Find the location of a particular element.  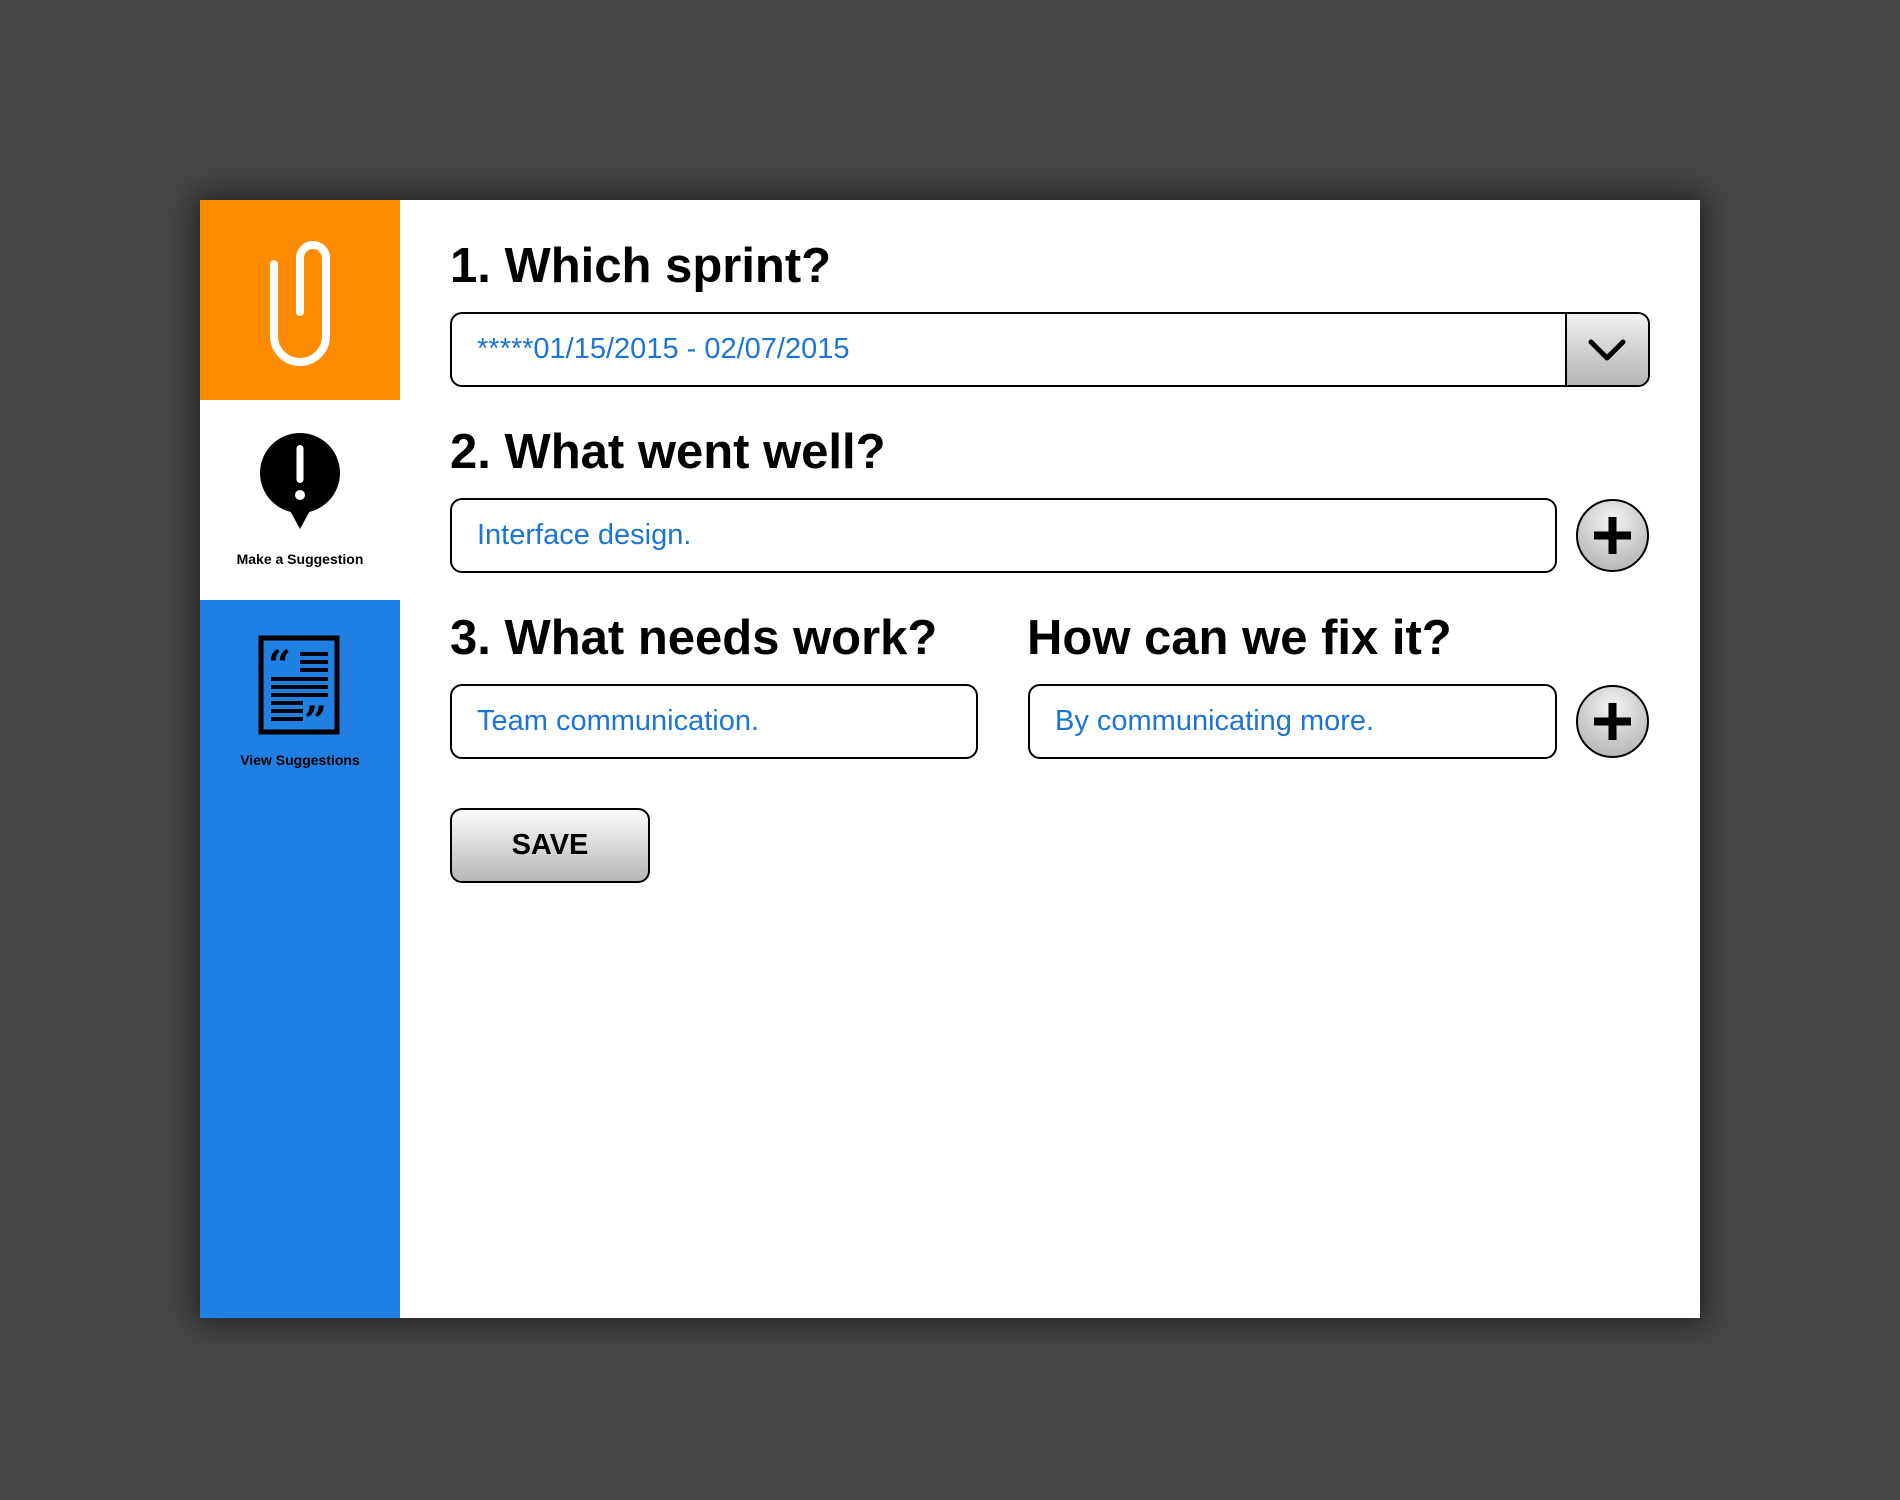

fix-it-input: By communicating more. is located at coordinates (1292, 721).